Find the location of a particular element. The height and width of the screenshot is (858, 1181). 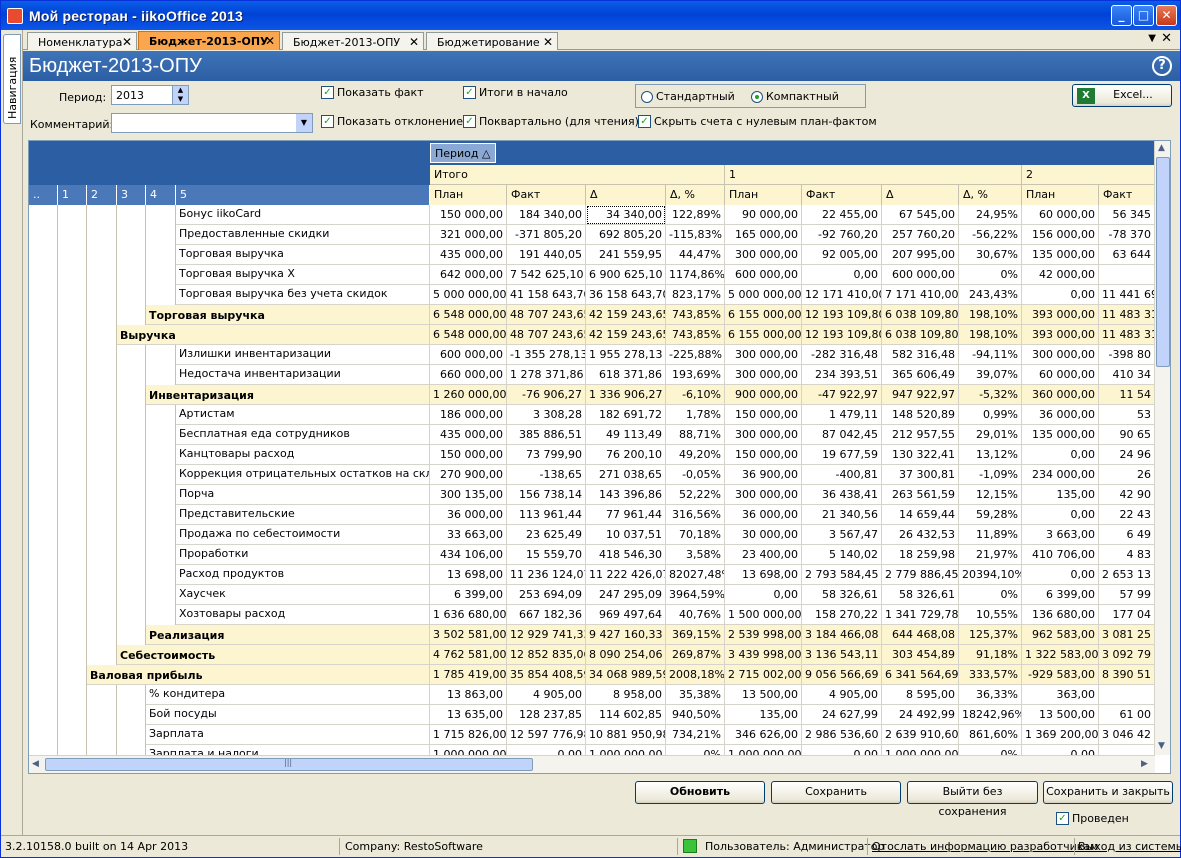

cell-value: 243,43% is located at coordinates (990, 295).